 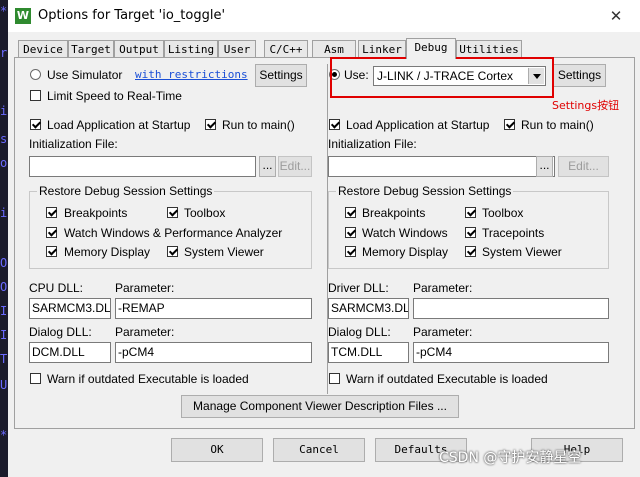 I want to click on right-warn-label: Warn if outdated Executable is loaded, so click(x=447, y=379).